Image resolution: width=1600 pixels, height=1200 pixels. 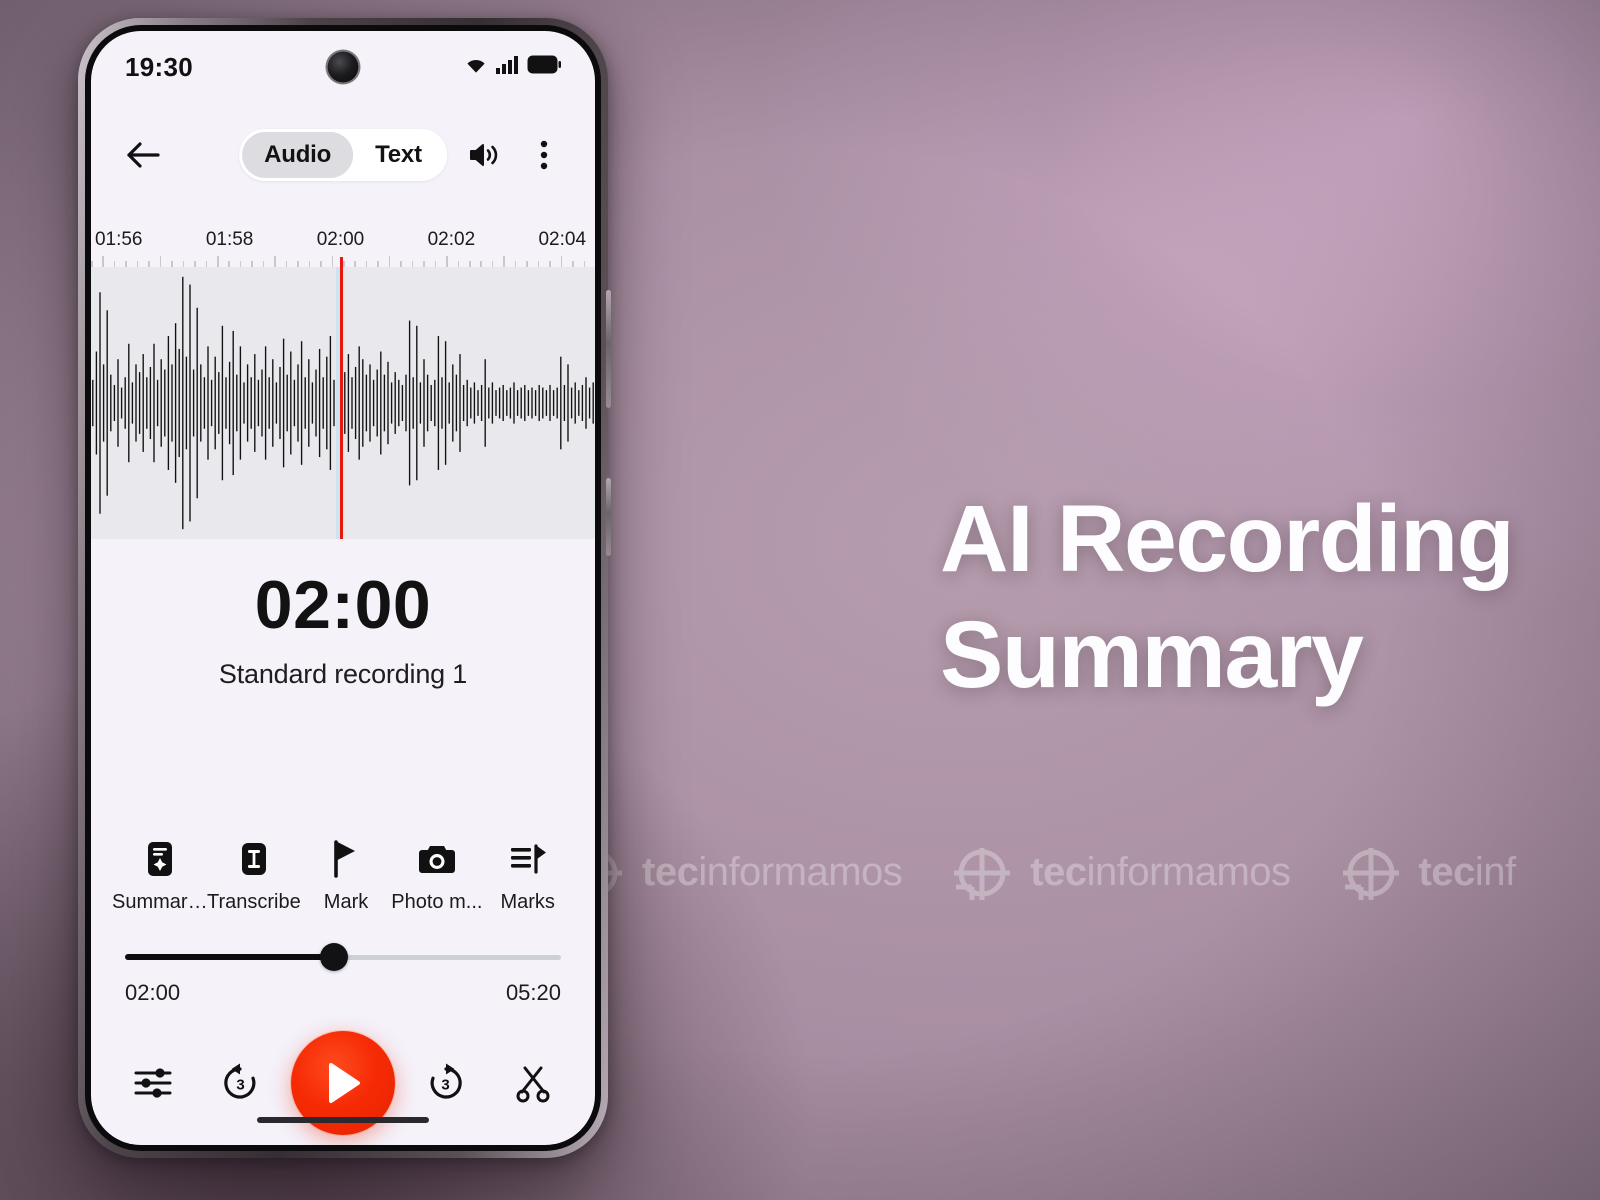 What do you see at coordinates (160, 859) in the screenshot?
I see `summarize-icon` at bounding box center [160, 859].